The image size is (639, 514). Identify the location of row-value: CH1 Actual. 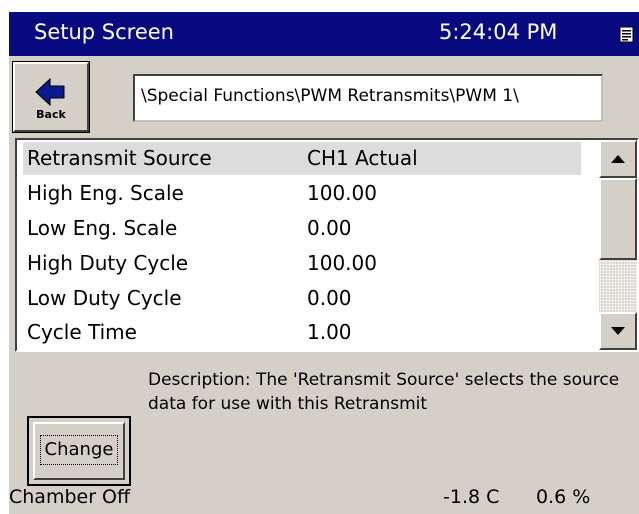
(362, 158).